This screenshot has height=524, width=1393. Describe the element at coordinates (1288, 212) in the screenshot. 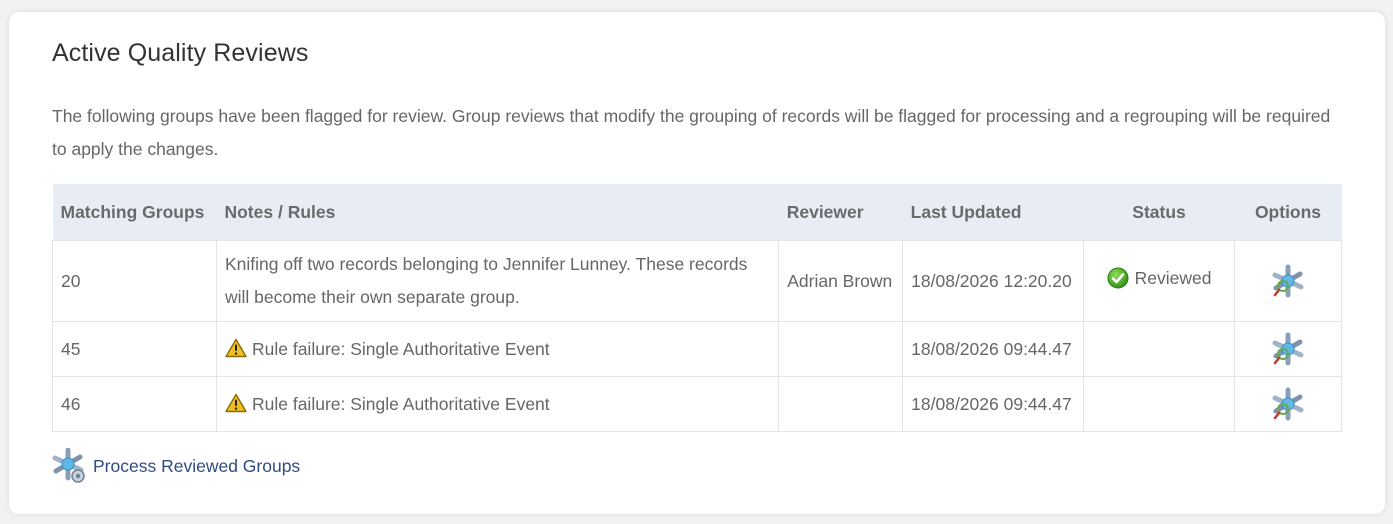

I see `col-header-options: Options` at that location.